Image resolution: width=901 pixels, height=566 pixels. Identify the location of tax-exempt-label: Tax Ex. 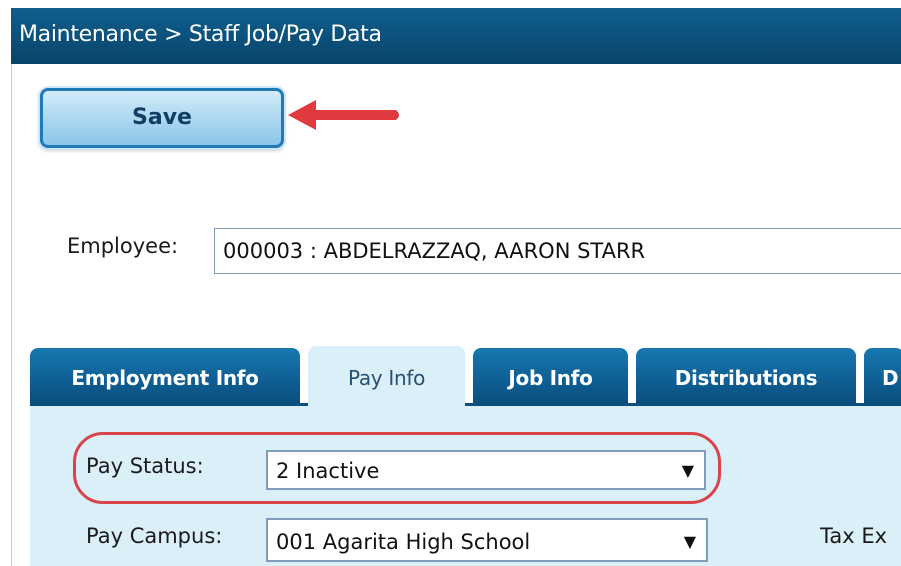
(854, 536).